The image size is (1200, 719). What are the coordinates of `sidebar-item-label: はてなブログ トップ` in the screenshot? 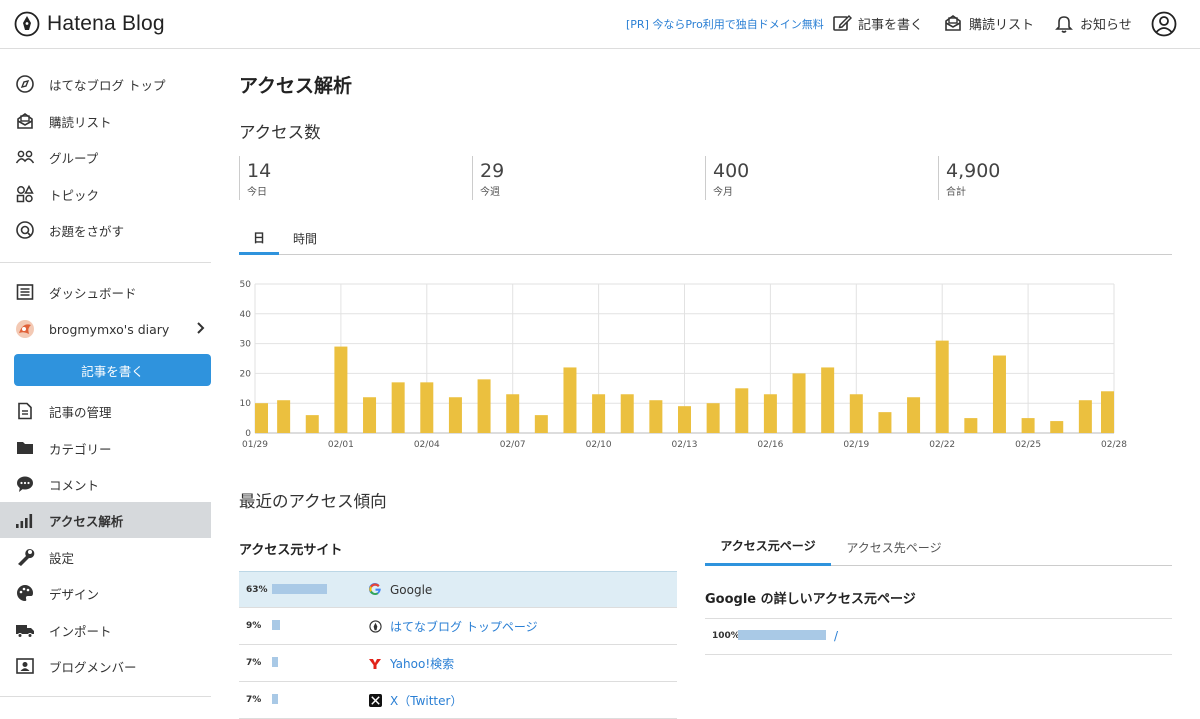 It's located at (107, 85).